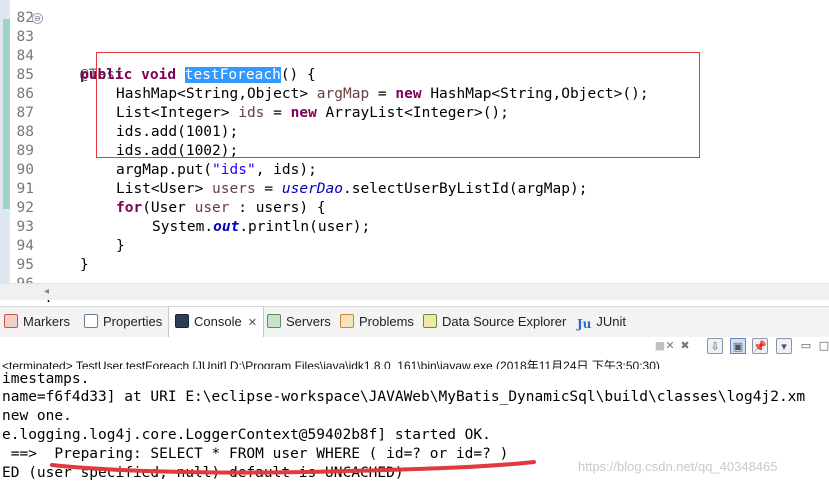 The height and width of the screenshot is (487, 829). What do you see at coordinates (37, 18) in the screenshot?
I see `fold-collapse-icon: ⊖` at bounding box center [37, 18].